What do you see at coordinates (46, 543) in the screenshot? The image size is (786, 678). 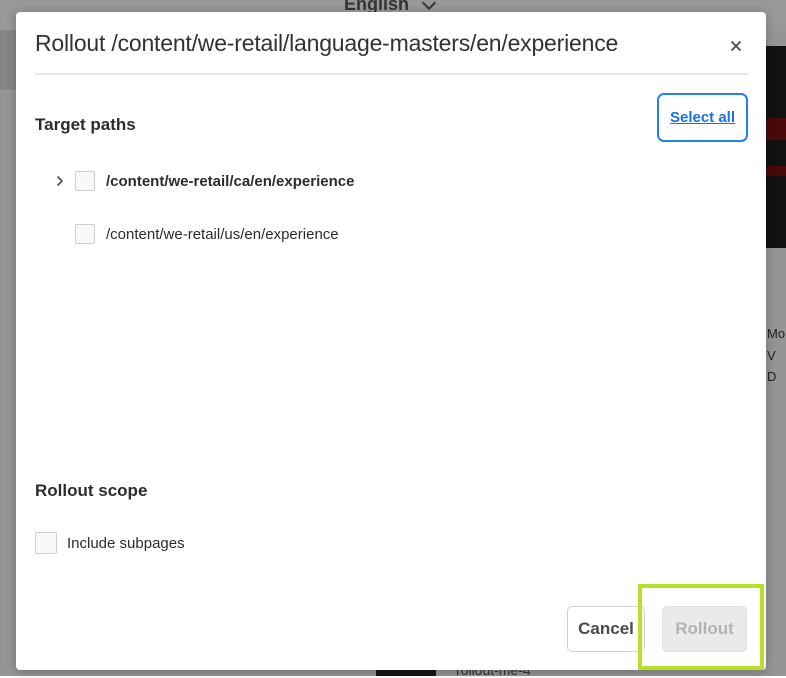 I see `include-subpages-checkbox` at bounding box center [46, 543].